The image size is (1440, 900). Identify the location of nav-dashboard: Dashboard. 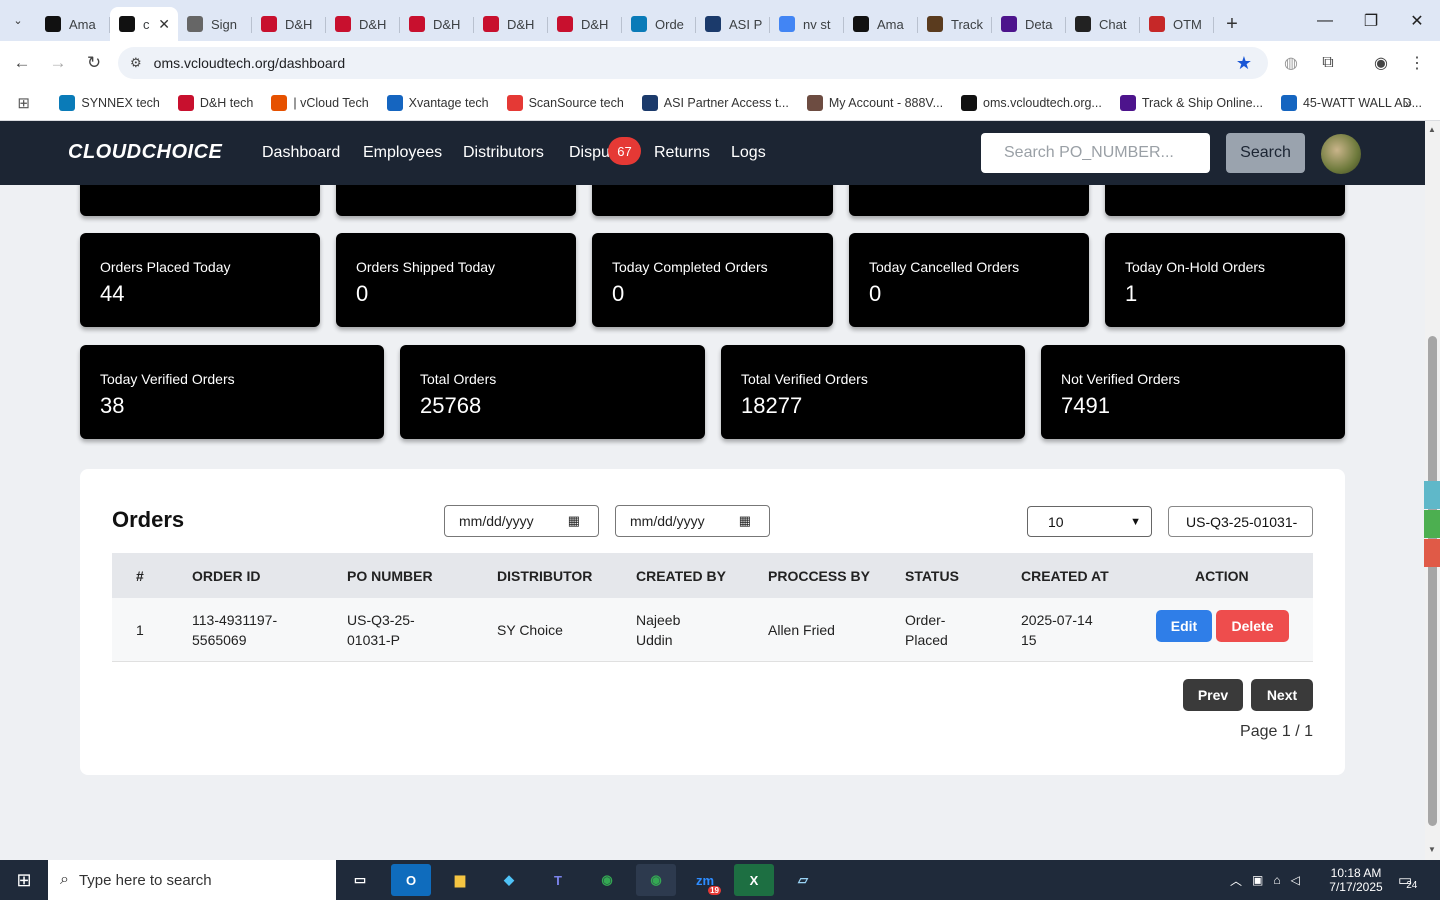
(301, 153).